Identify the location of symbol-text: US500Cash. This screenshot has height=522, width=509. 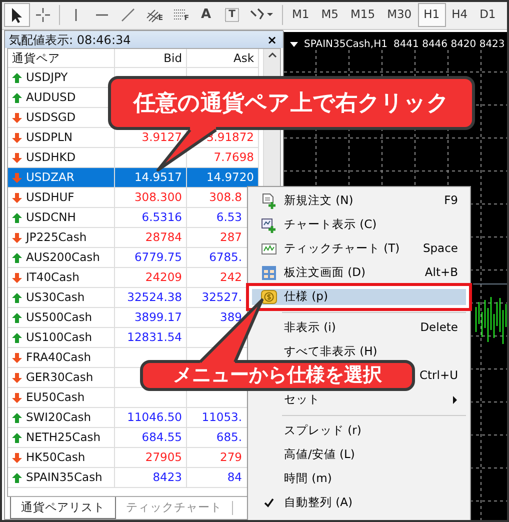
(59, 317).